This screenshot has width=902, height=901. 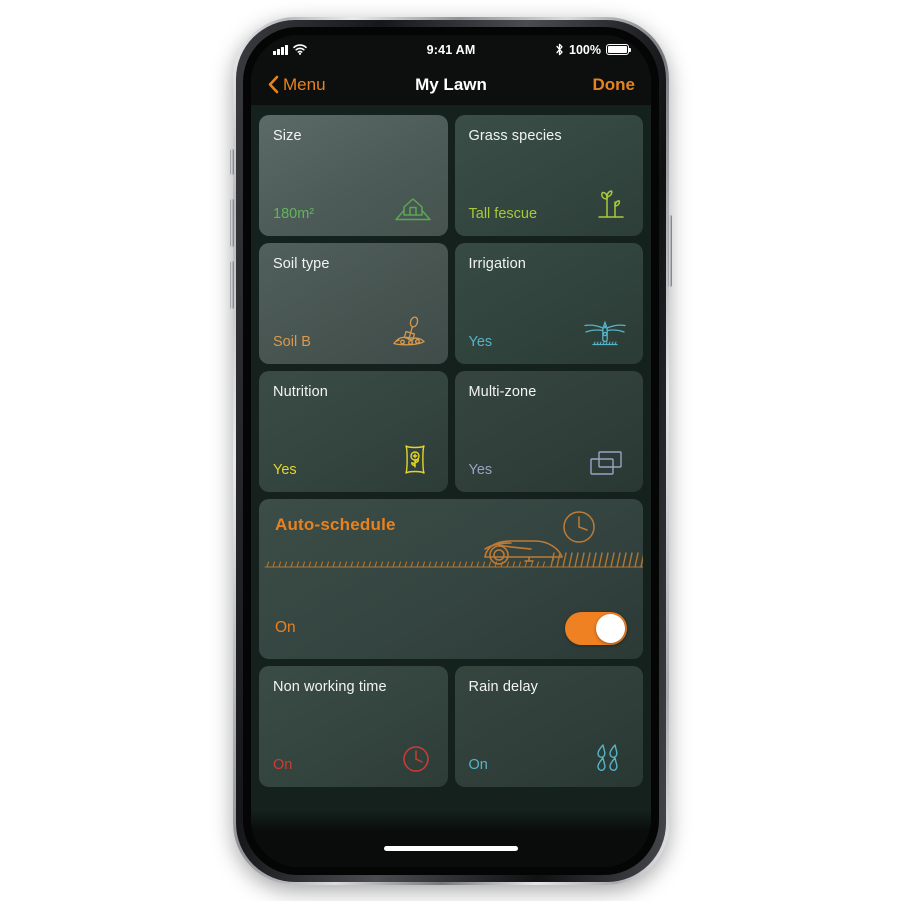 What do you see at coordinates (480, 470) in the screenshot?
I see `card-multi-zone-value: Yes` at bounding box center [480, 470].